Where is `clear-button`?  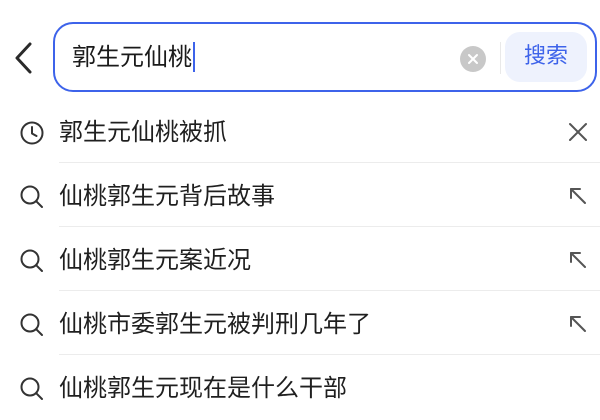
clear-button is located at coordinates (473, 59).